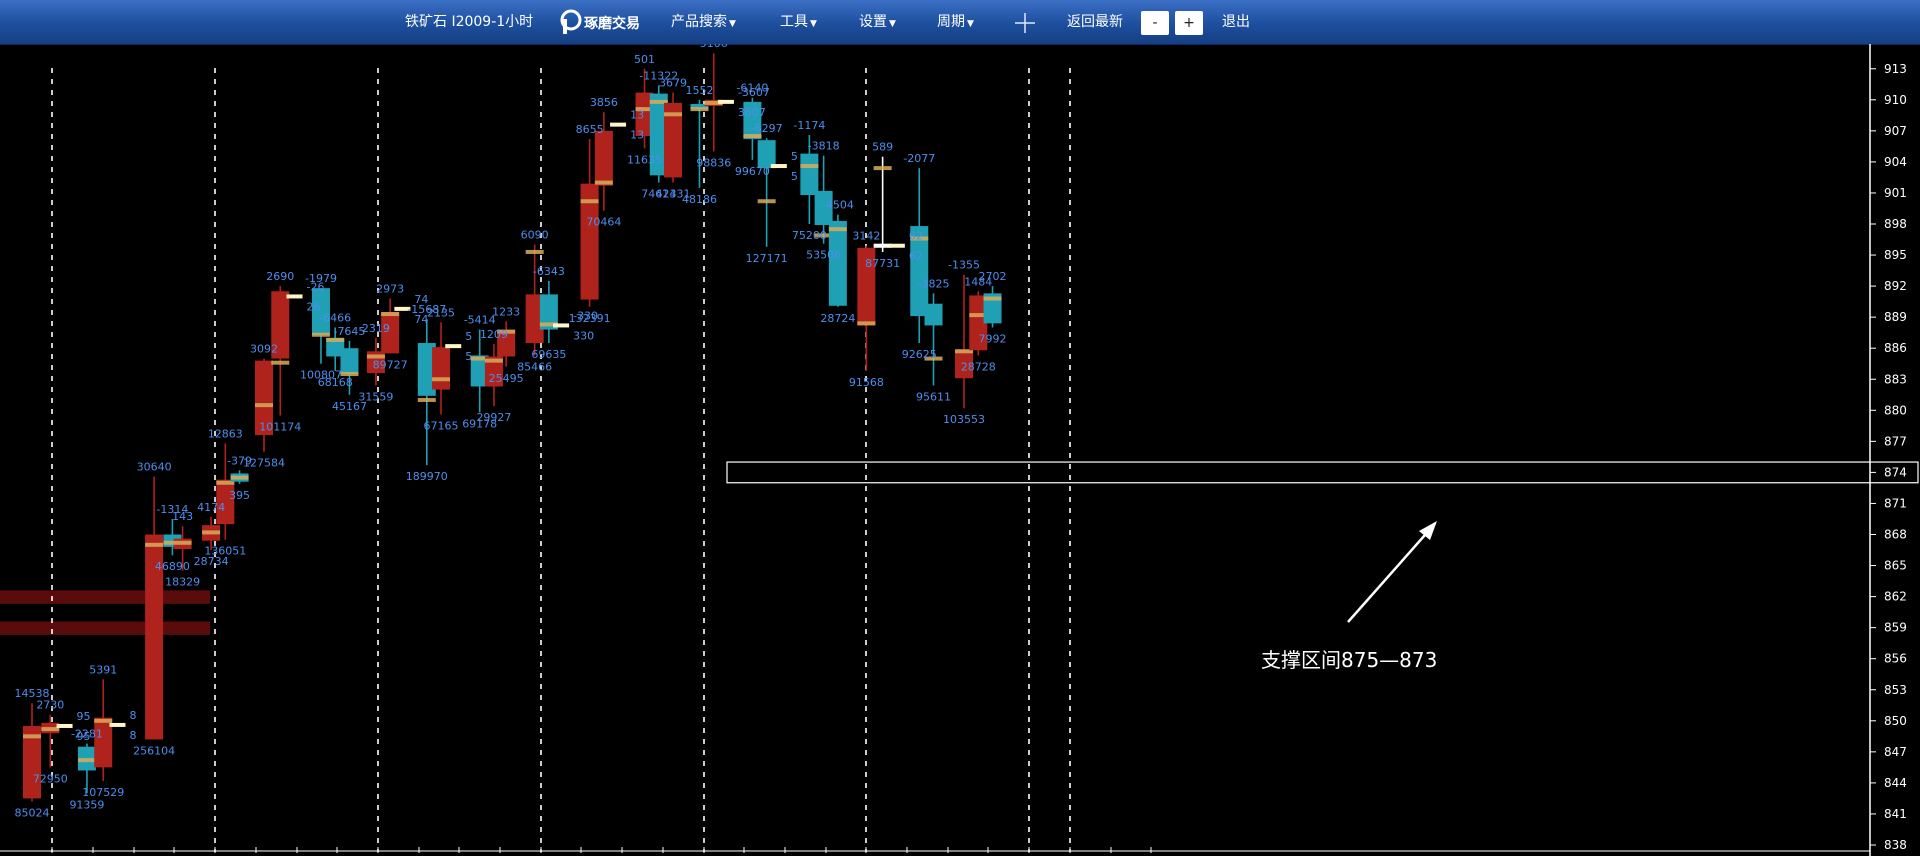 This screenshot has width=1920, height=856. What do you see at coordinates (534, 366) in the screenshot?
I see `bottom-label: 85466` at bounding box center [534, 366].